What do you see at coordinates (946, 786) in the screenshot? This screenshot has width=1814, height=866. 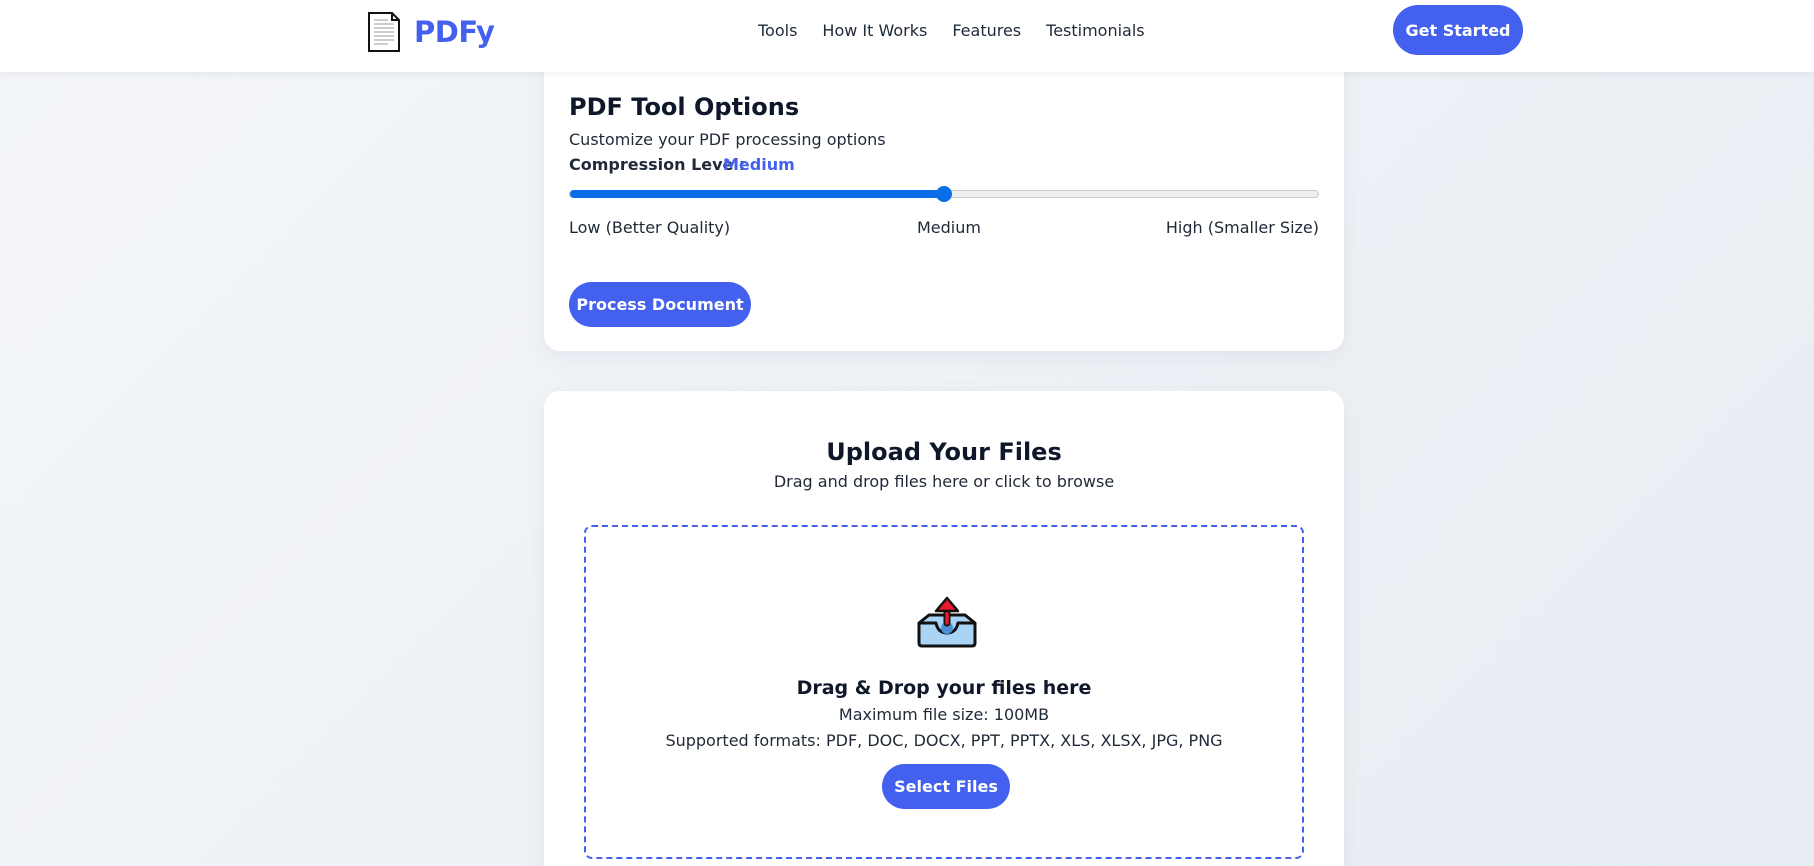 I see `select-files-button: Select Files` at bounding box center [946, 786].